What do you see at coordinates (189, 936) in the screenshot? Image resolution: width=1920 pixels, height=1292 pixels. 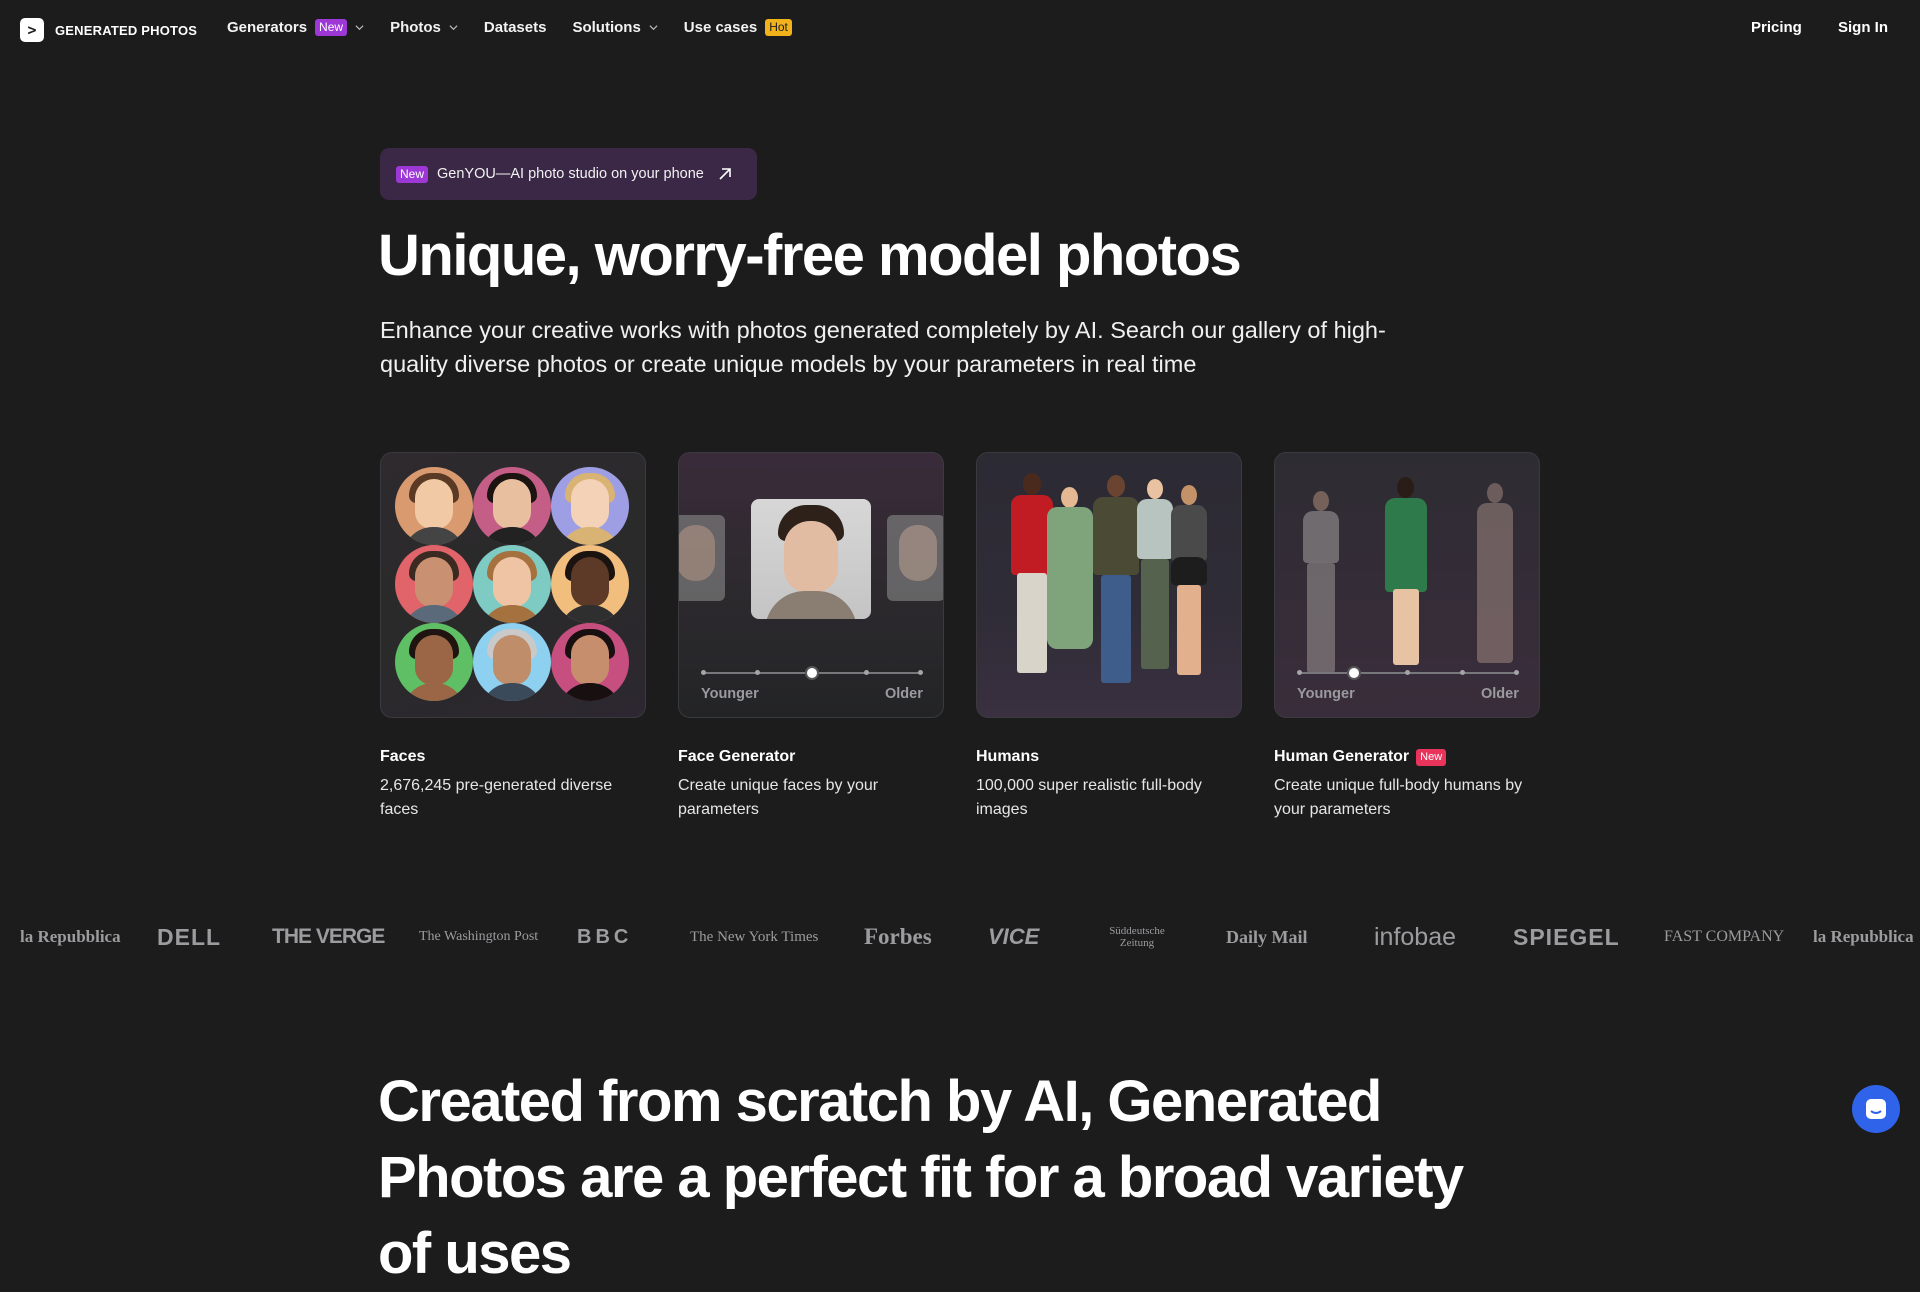 I see `press-logo: DELL` at bounding box center [189, 936].